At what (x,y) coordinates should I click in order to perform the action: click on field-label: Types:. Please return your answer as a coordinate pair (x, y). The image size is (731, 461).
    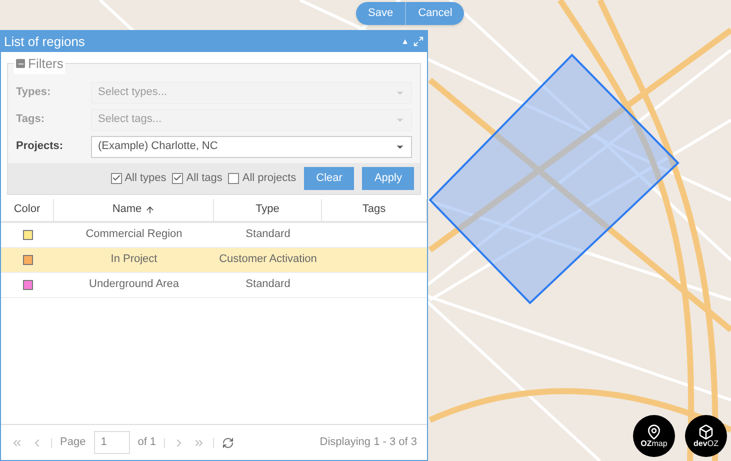
    Looking at the image, I should click on (34, 92).